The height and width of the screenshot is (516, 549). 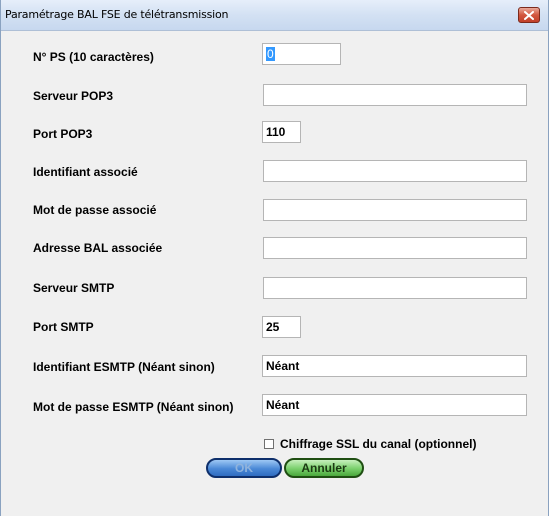 I want to click on ps-number-value: 0, so click(x=270, y=54).